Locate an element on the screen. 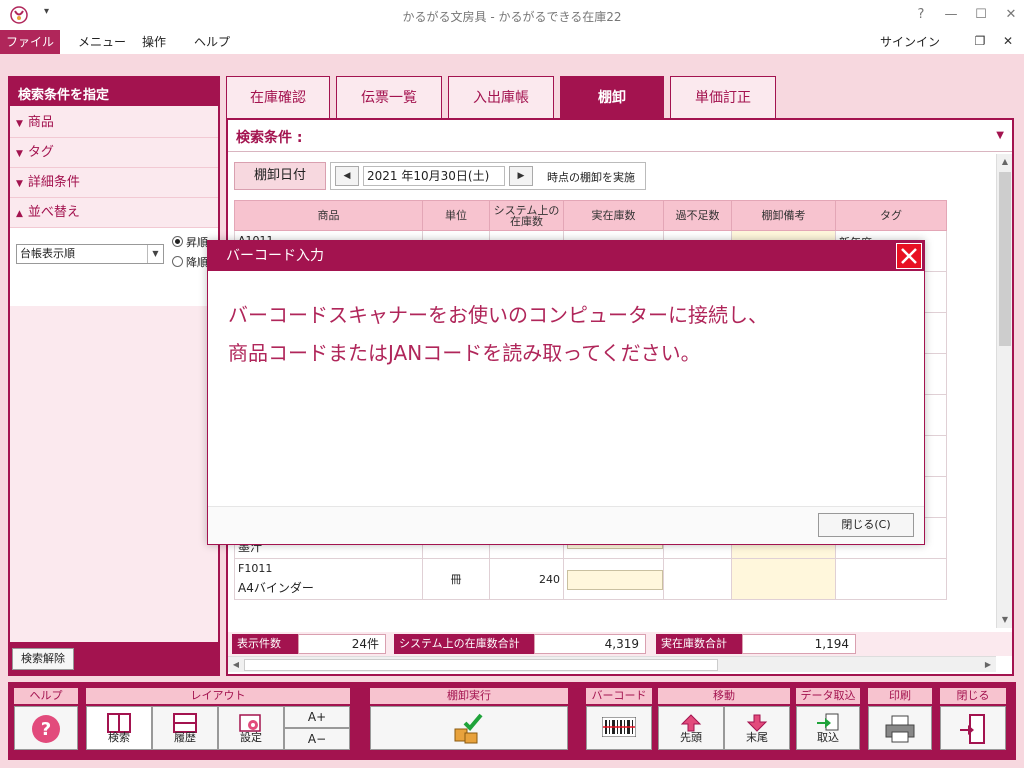  boxes-check-icon is located at coordinates (468, 728).